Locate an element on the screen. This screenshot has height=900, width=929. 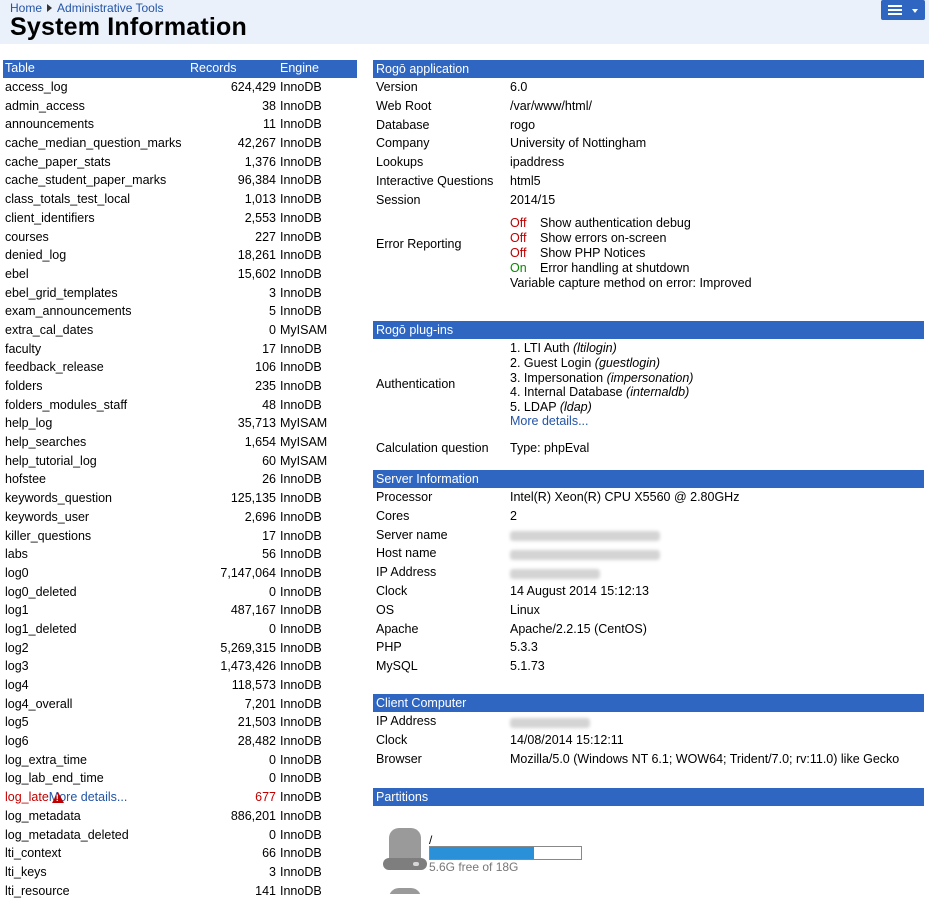
info-value: 2014/15 is located at coordinates (533, 199).